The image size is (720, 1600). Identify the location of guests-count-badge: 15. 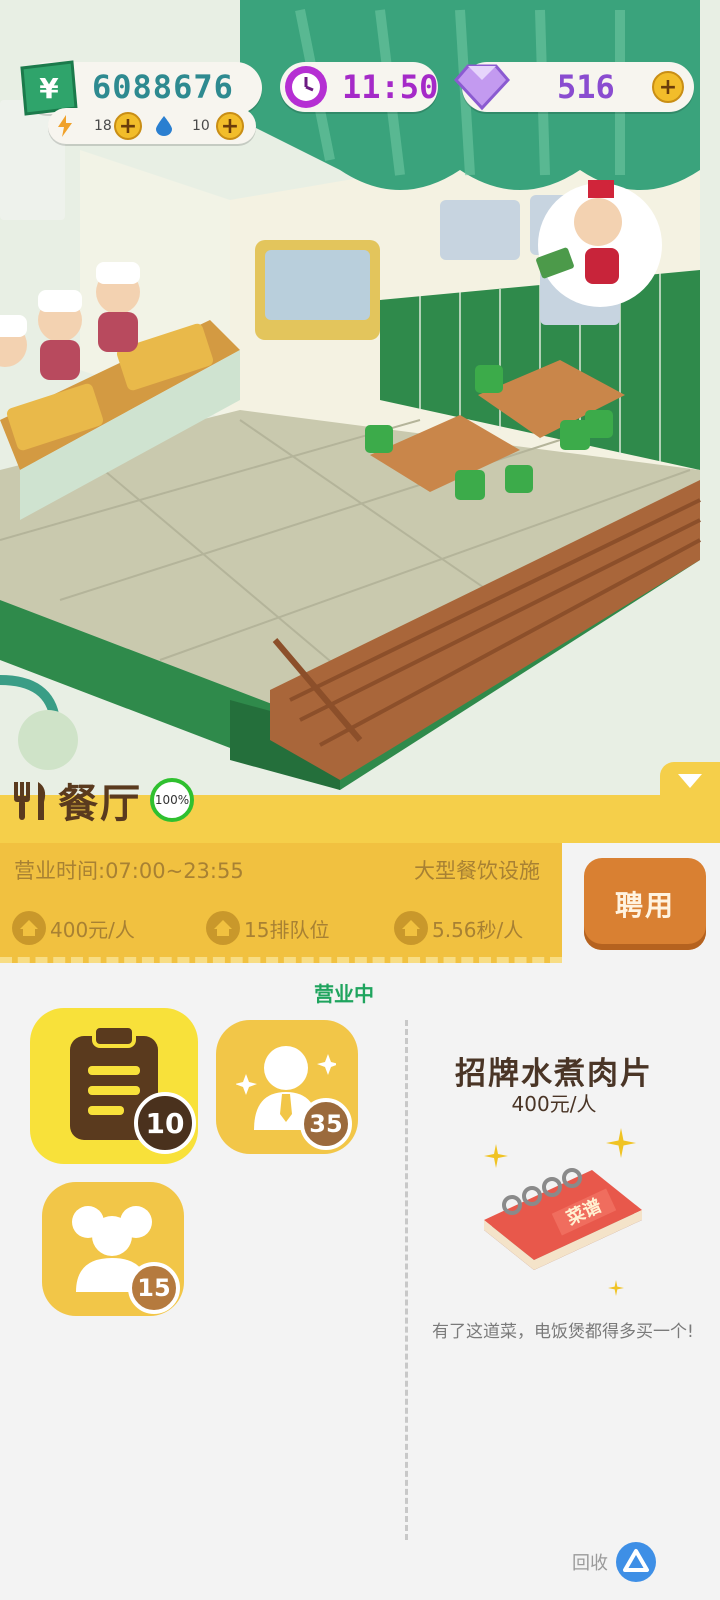
(154, 1288).